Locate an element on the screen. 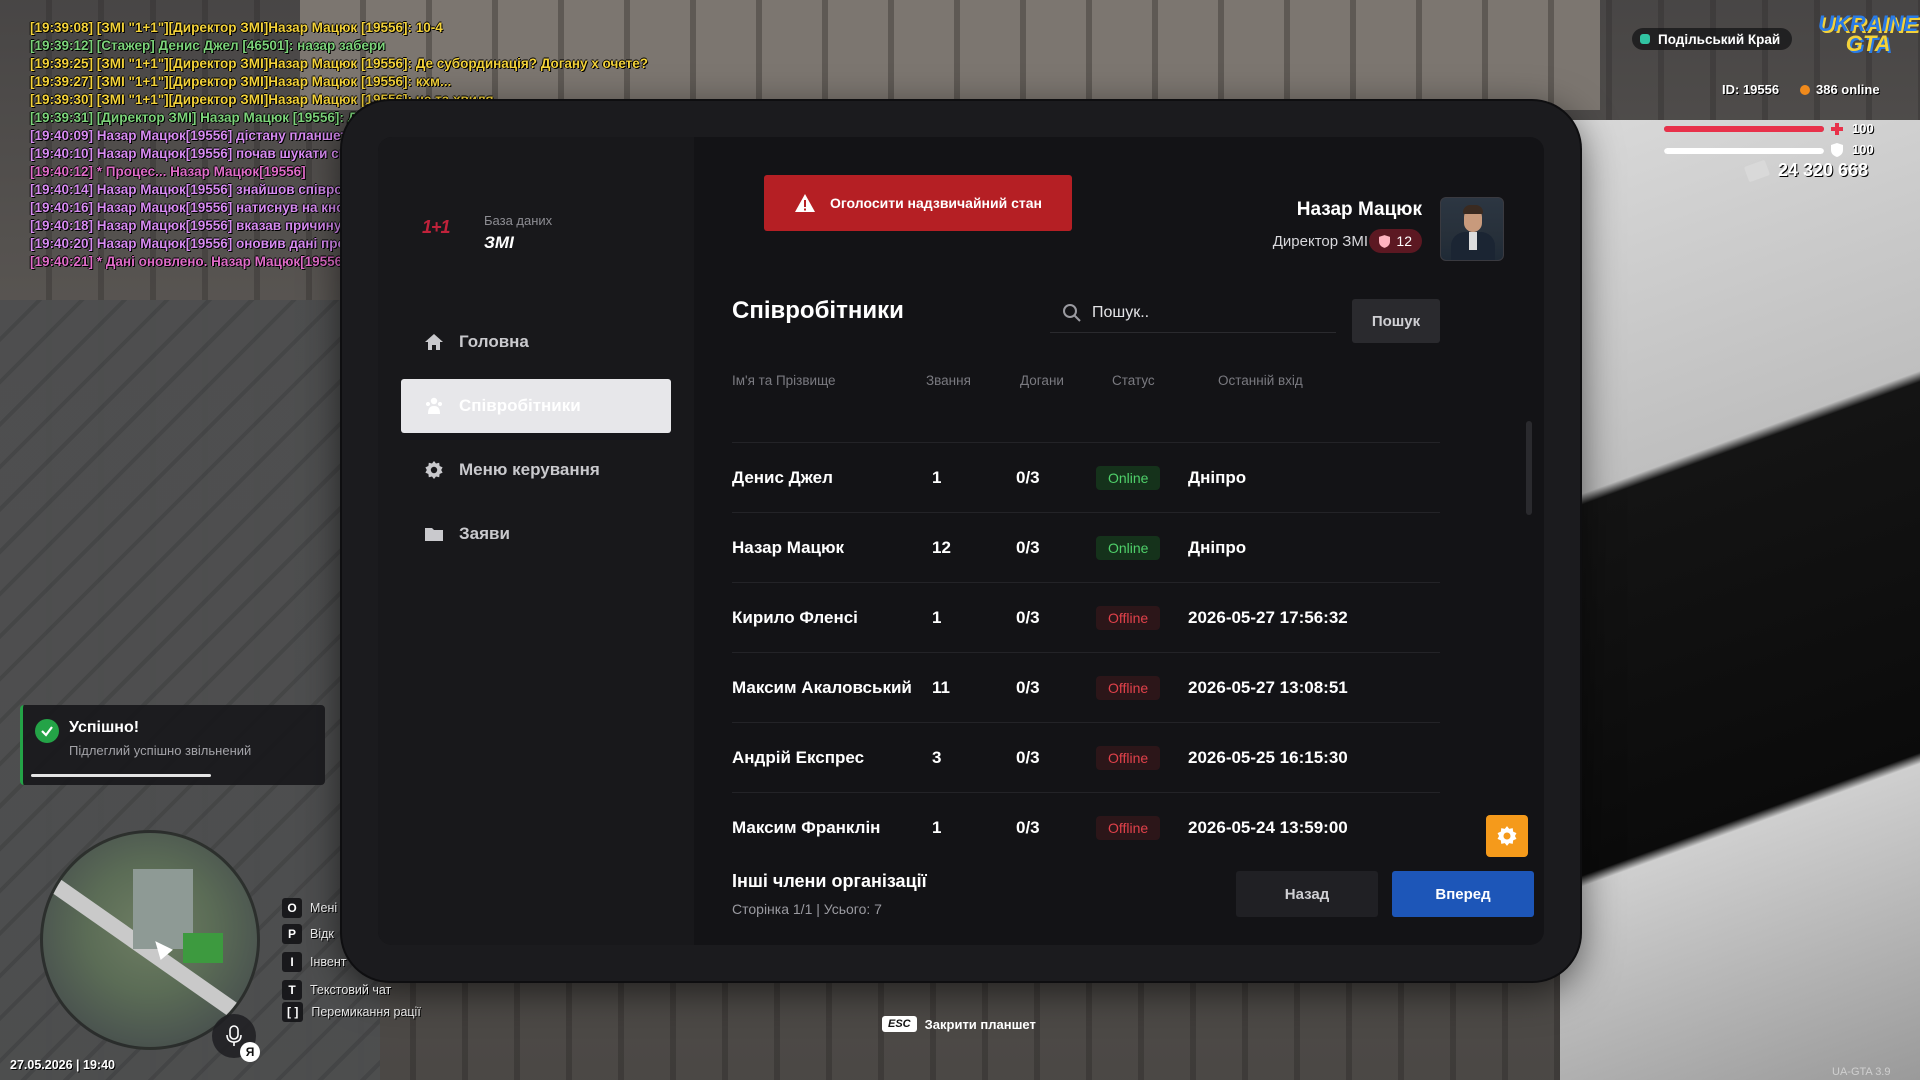 The image size is (1920, 1080). sidebar-item-label: Меню керування is located at coordinates (529, 469).